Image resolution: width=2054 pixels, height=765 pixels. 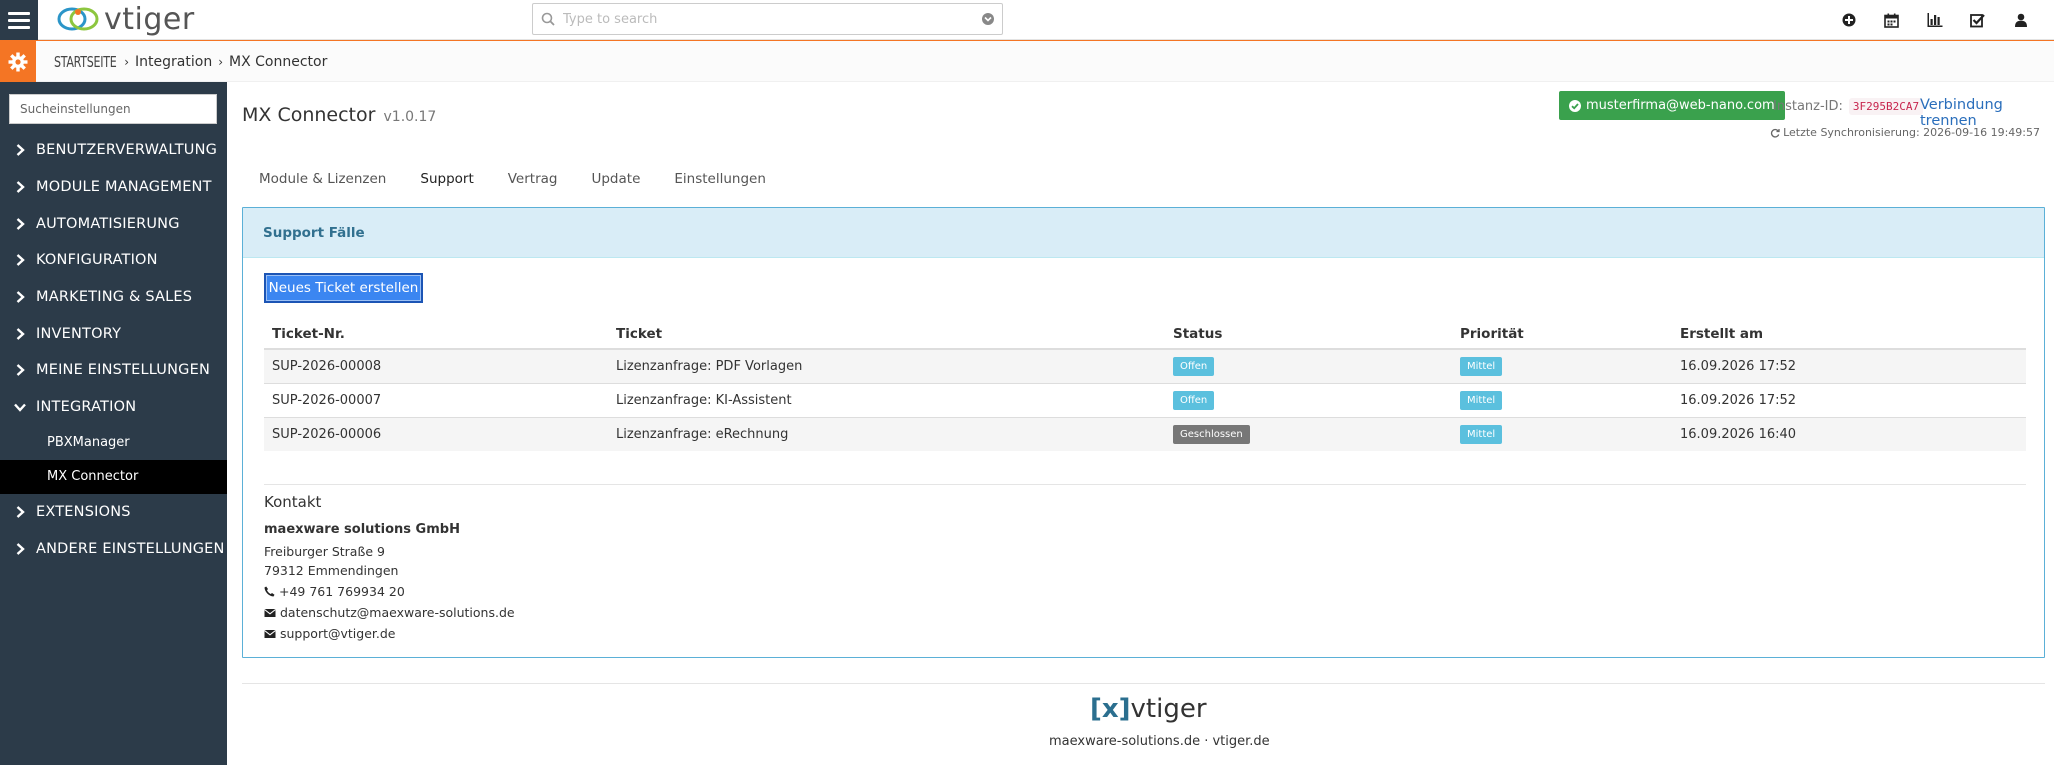 I want to click on logo-text: vtiger, so click(x=149, y=19).